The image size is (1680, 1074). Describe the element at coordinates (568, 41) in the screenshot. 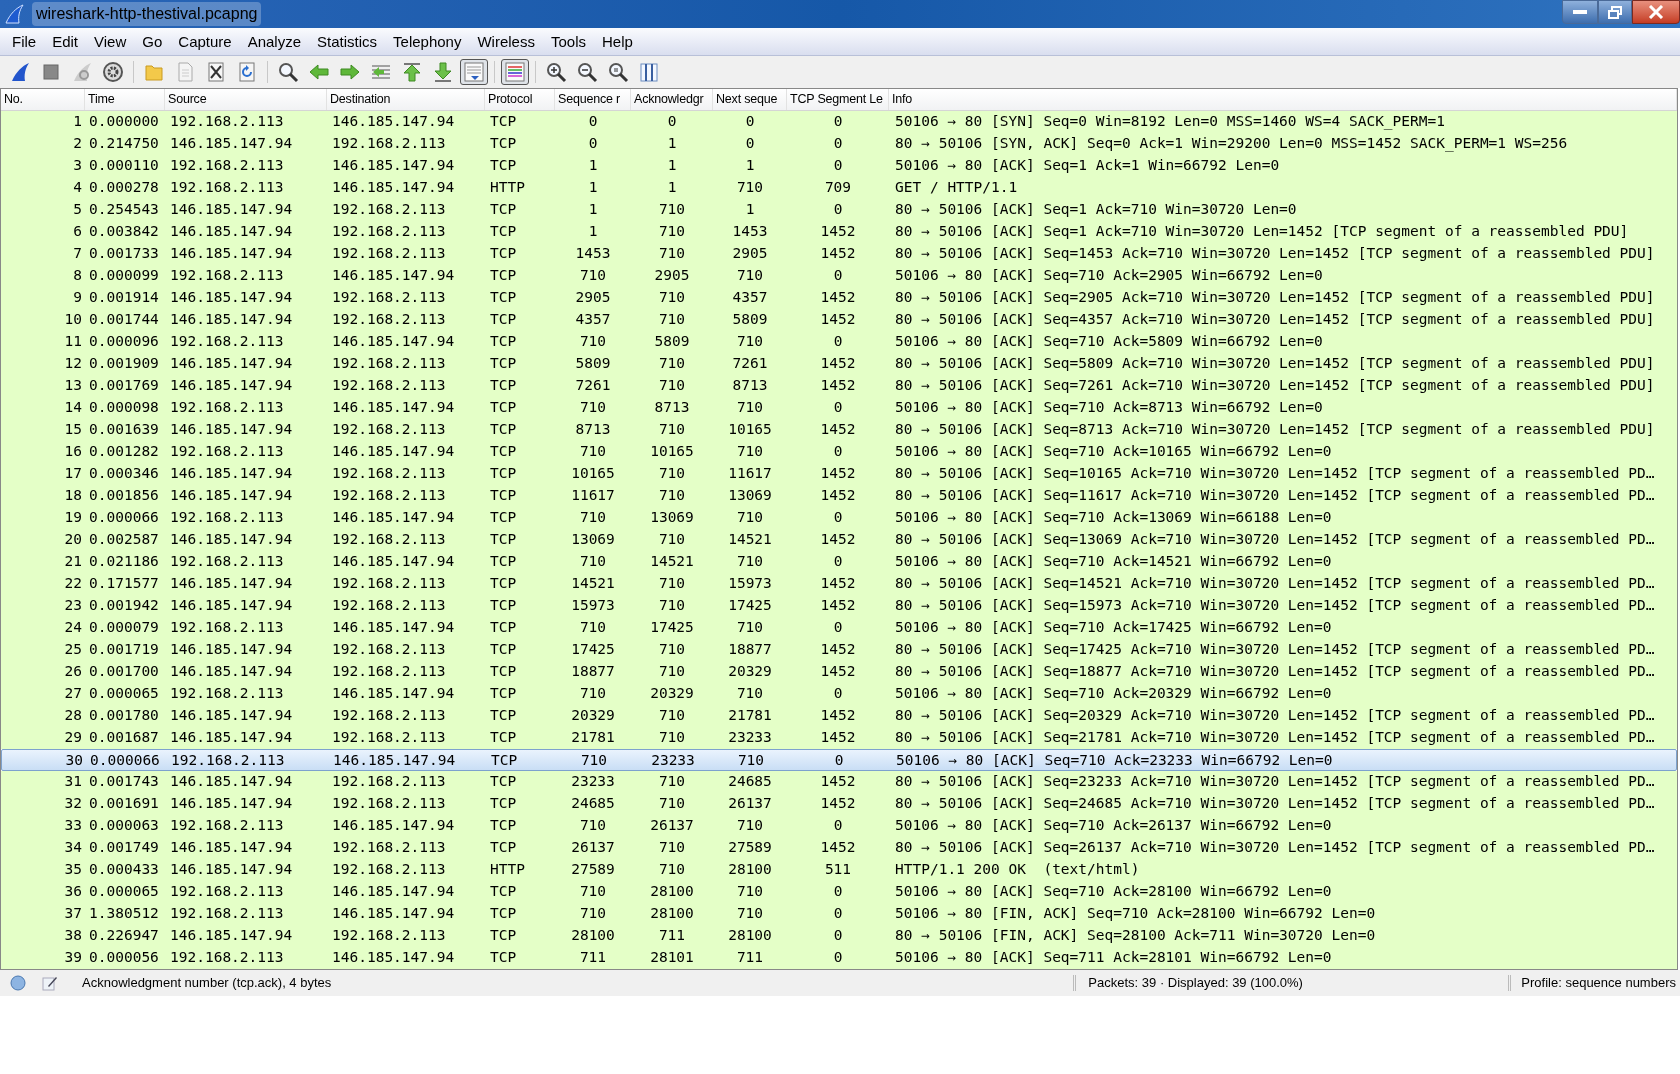

I see `menu-item: Tools` at that location.